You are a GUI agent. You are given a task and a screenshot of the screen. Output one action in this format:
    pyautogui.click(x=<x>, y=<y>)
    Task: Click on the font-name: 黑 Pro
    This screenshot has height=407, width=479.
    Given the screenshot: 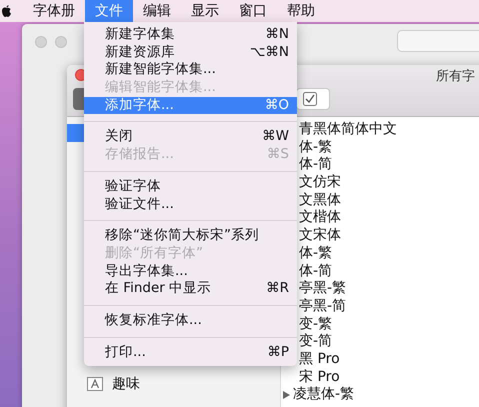 What is the action you would take?
    pyautogui.click(x=319, y=359)
    